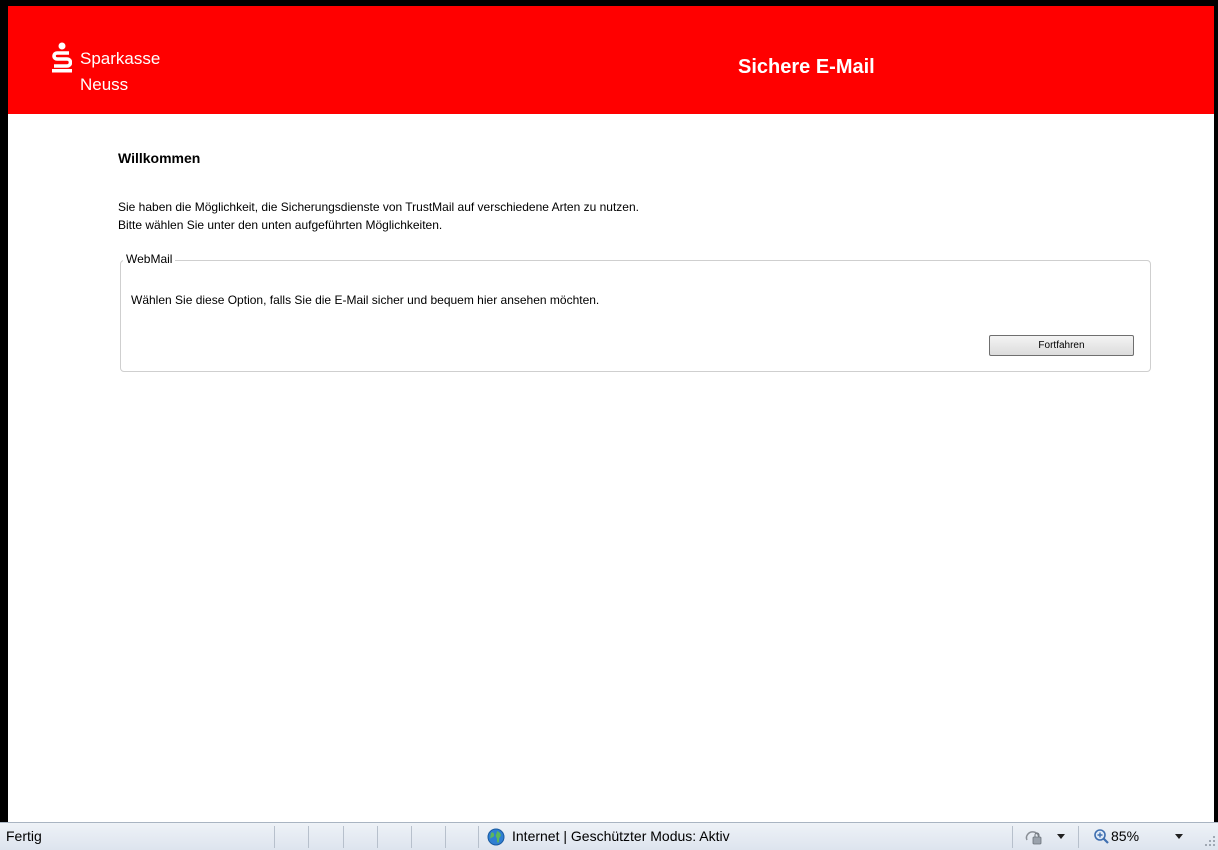 Image resolution: width=1218 pixels, height=850 pixels. Describe the element at coordinates (122, 70) in the screenshot. I see `sparkasse-logo: Sparkasse Neuss` at that location.